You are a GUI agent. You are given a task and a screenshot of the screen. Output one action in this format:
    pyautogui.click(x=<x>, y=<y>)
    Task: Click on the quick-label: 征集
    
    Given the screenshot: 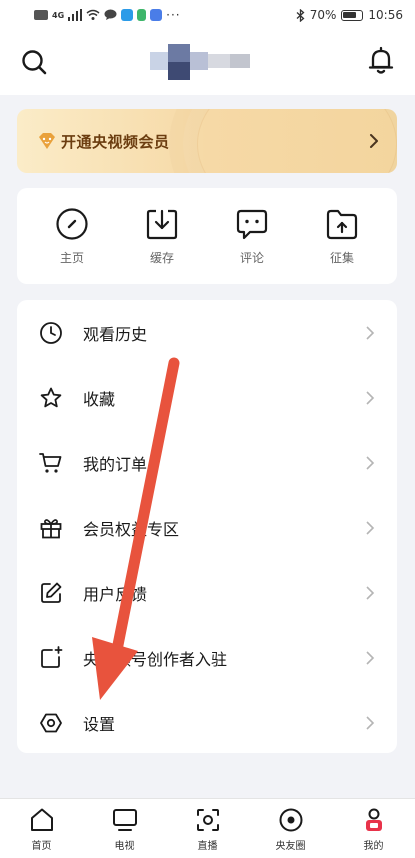 What is the action you would take?
    pyautogui.click(x=341, y=257)
    